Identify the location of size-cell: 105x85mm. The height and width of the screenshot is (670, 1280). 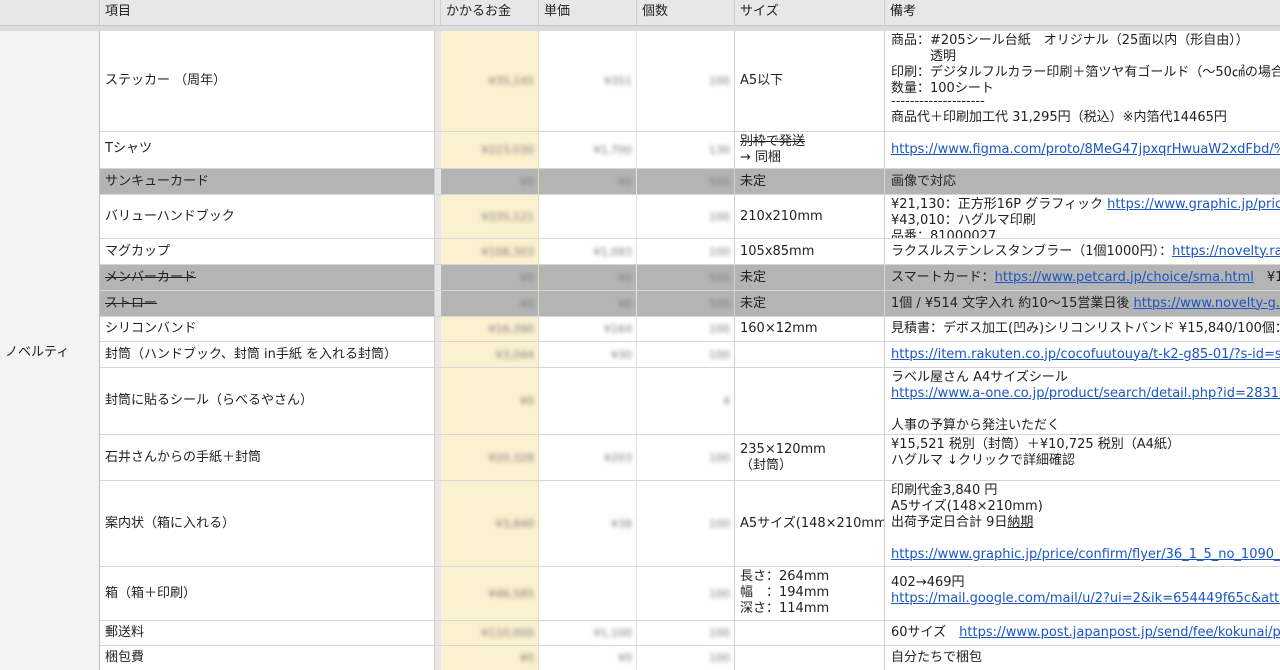
(810, 251).